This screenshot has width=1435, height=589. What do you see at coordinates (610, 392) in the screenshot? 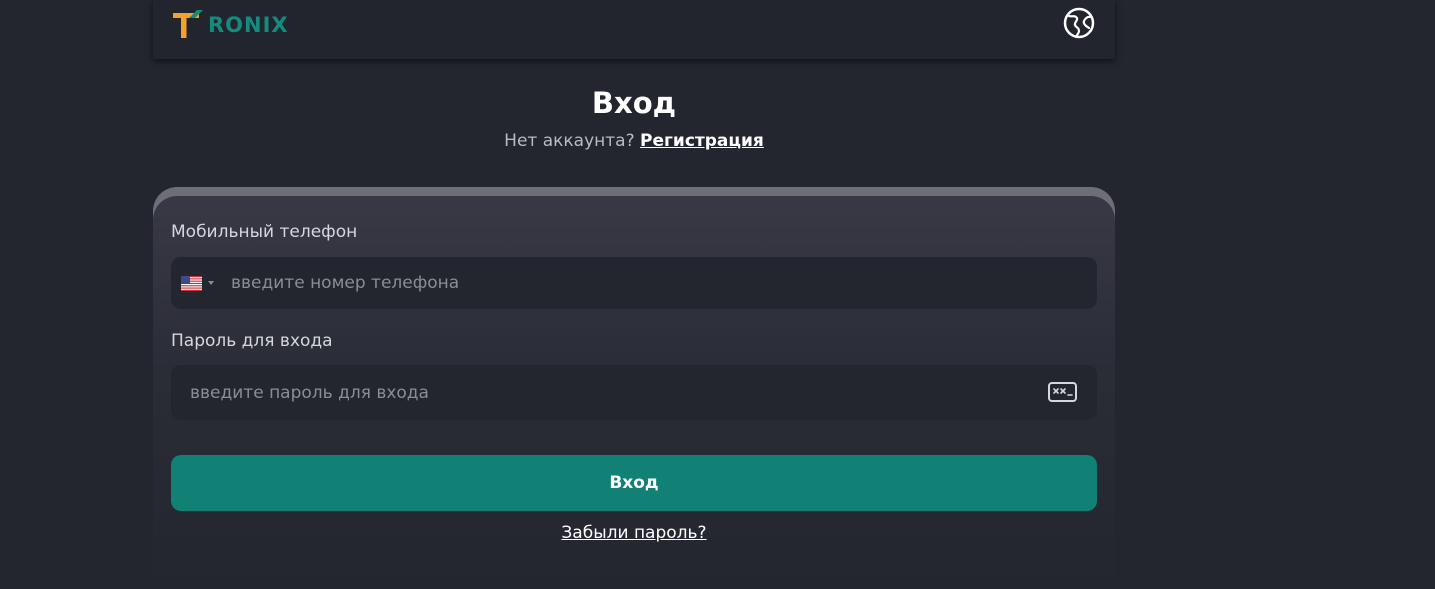
I see `password-input` at bounding box center [610, 392].